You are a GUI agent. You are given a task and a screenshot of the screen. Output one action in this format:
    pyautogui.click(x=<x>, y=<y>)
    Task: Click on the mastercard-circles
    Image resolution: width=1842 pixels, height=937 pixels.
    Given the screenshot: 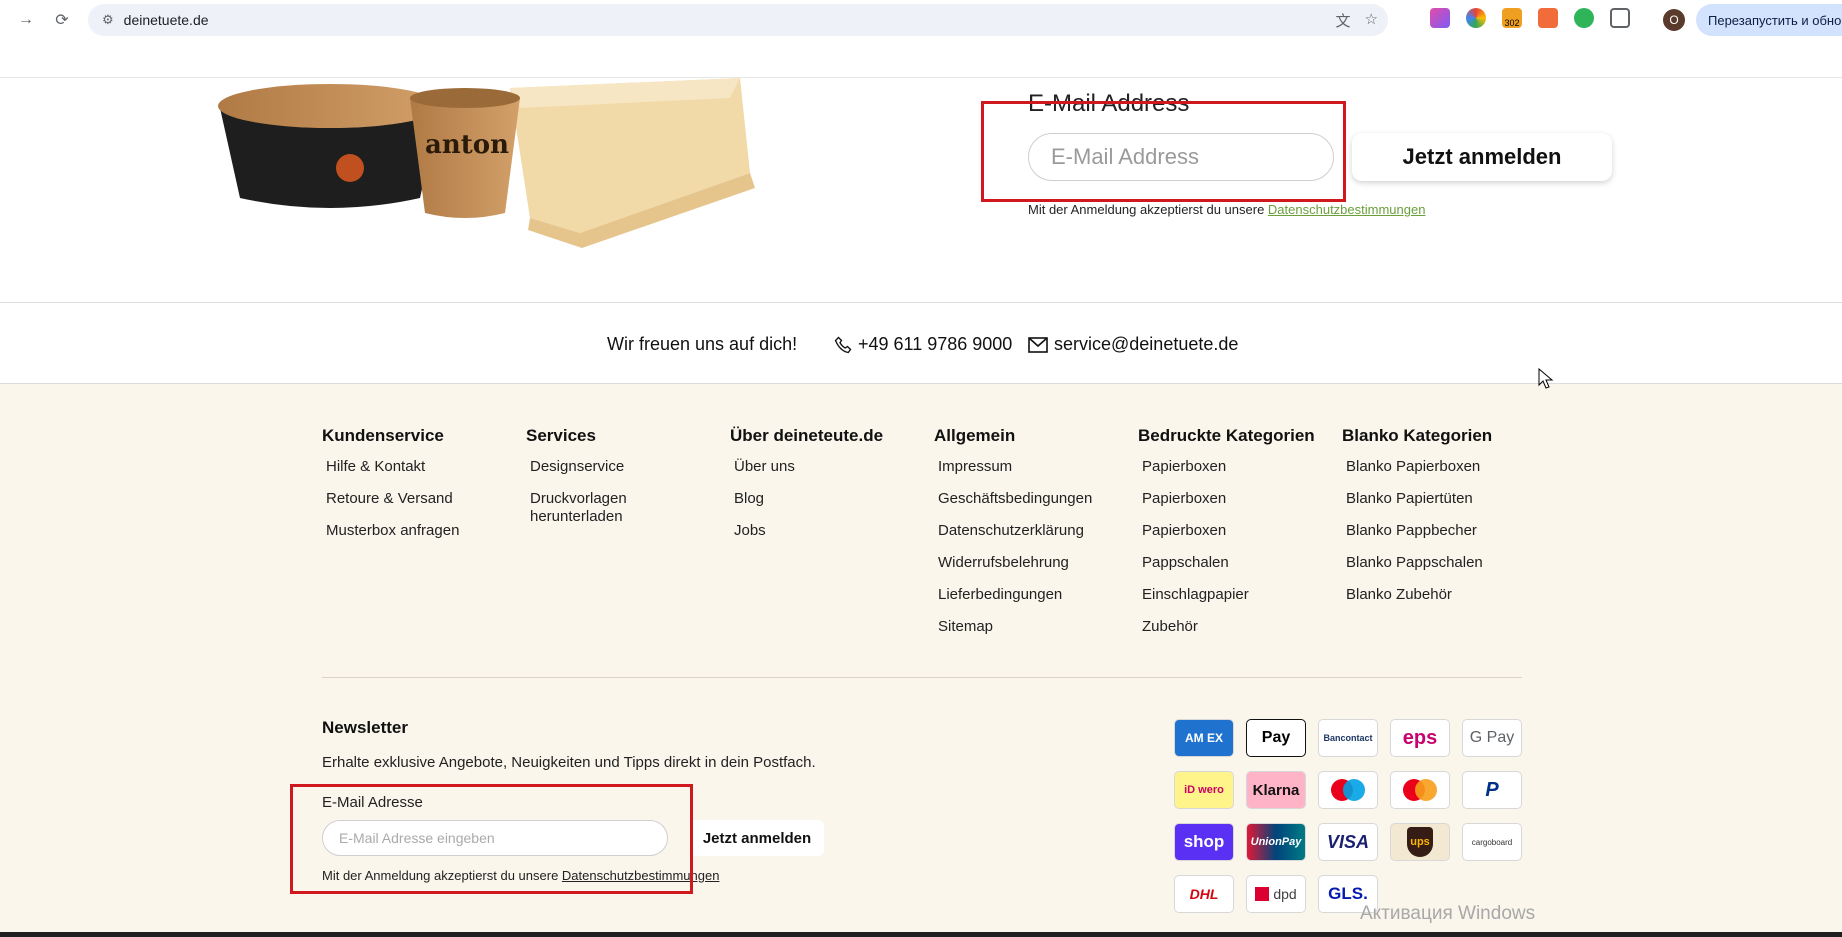 What is the action you would take?
    pyautogui.click(x=1420, y=790)
    